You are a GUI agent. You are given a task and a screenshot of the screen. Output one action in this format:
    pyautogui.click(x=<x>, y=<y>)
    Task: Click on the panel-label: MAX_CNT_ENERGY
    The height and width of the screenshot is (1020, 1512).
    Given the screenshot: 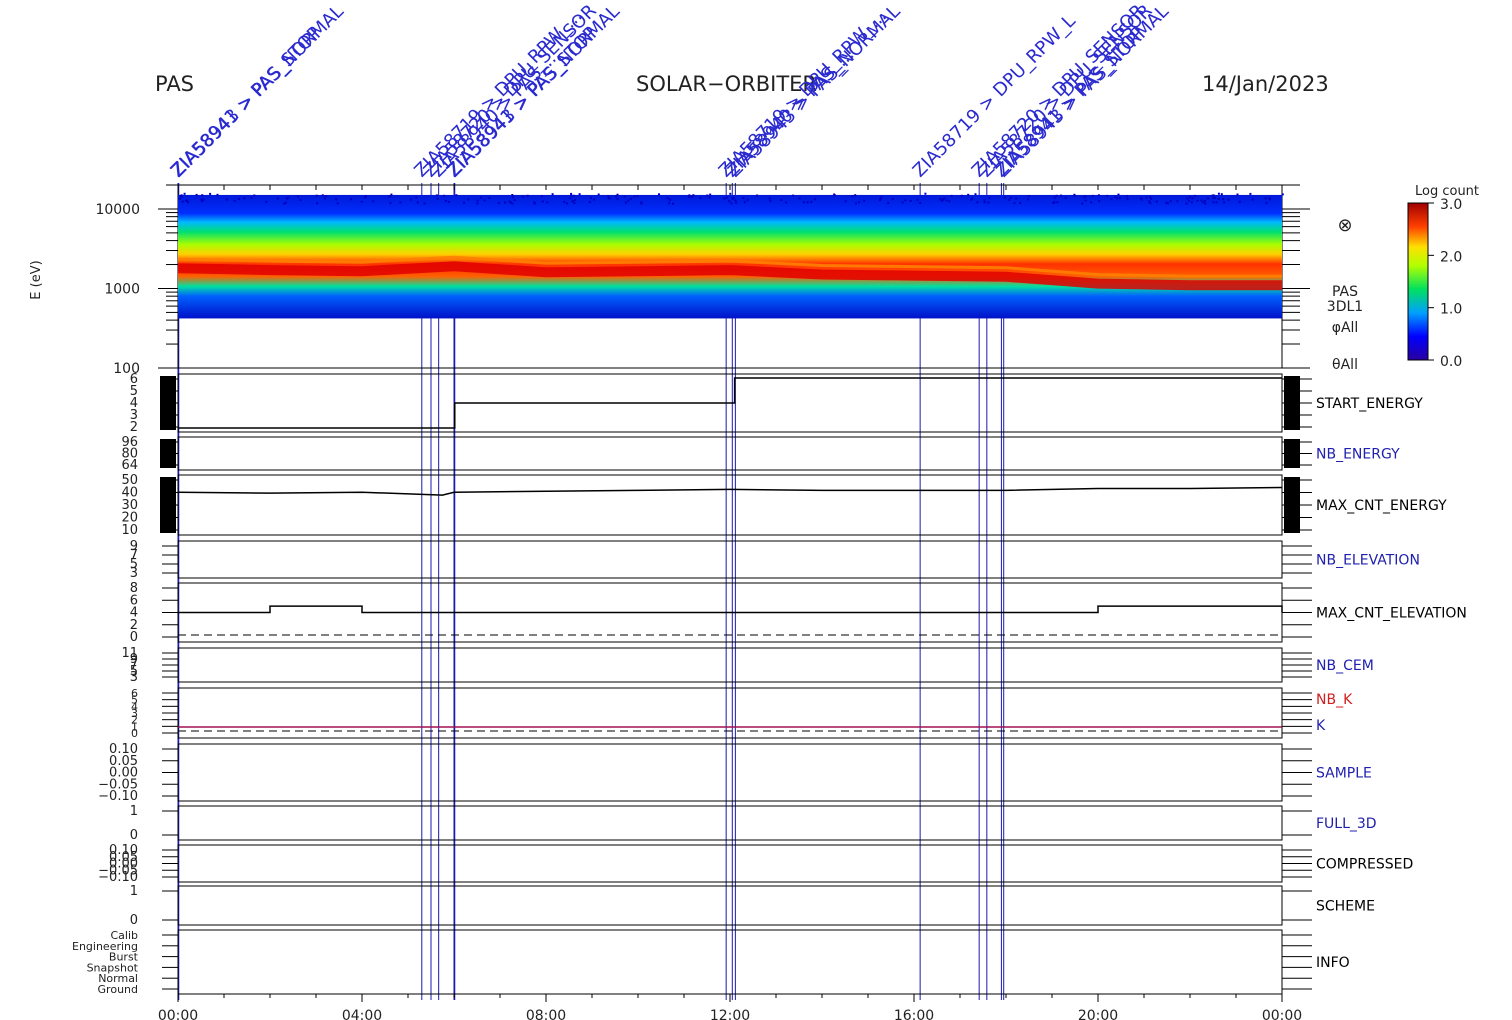 What is the action you would take?
    pyautogui.click(x=1381, y=506)
    